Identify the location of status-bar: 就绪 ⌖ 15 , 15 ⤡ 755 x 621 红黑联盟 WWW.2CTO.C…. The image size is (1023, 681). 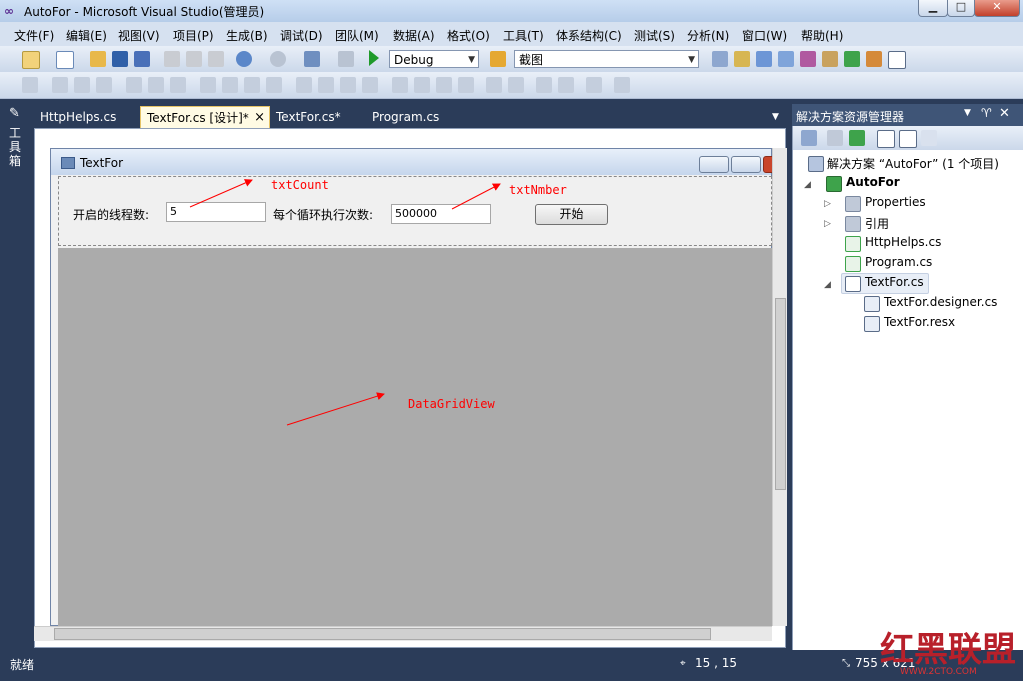
(511, 655).